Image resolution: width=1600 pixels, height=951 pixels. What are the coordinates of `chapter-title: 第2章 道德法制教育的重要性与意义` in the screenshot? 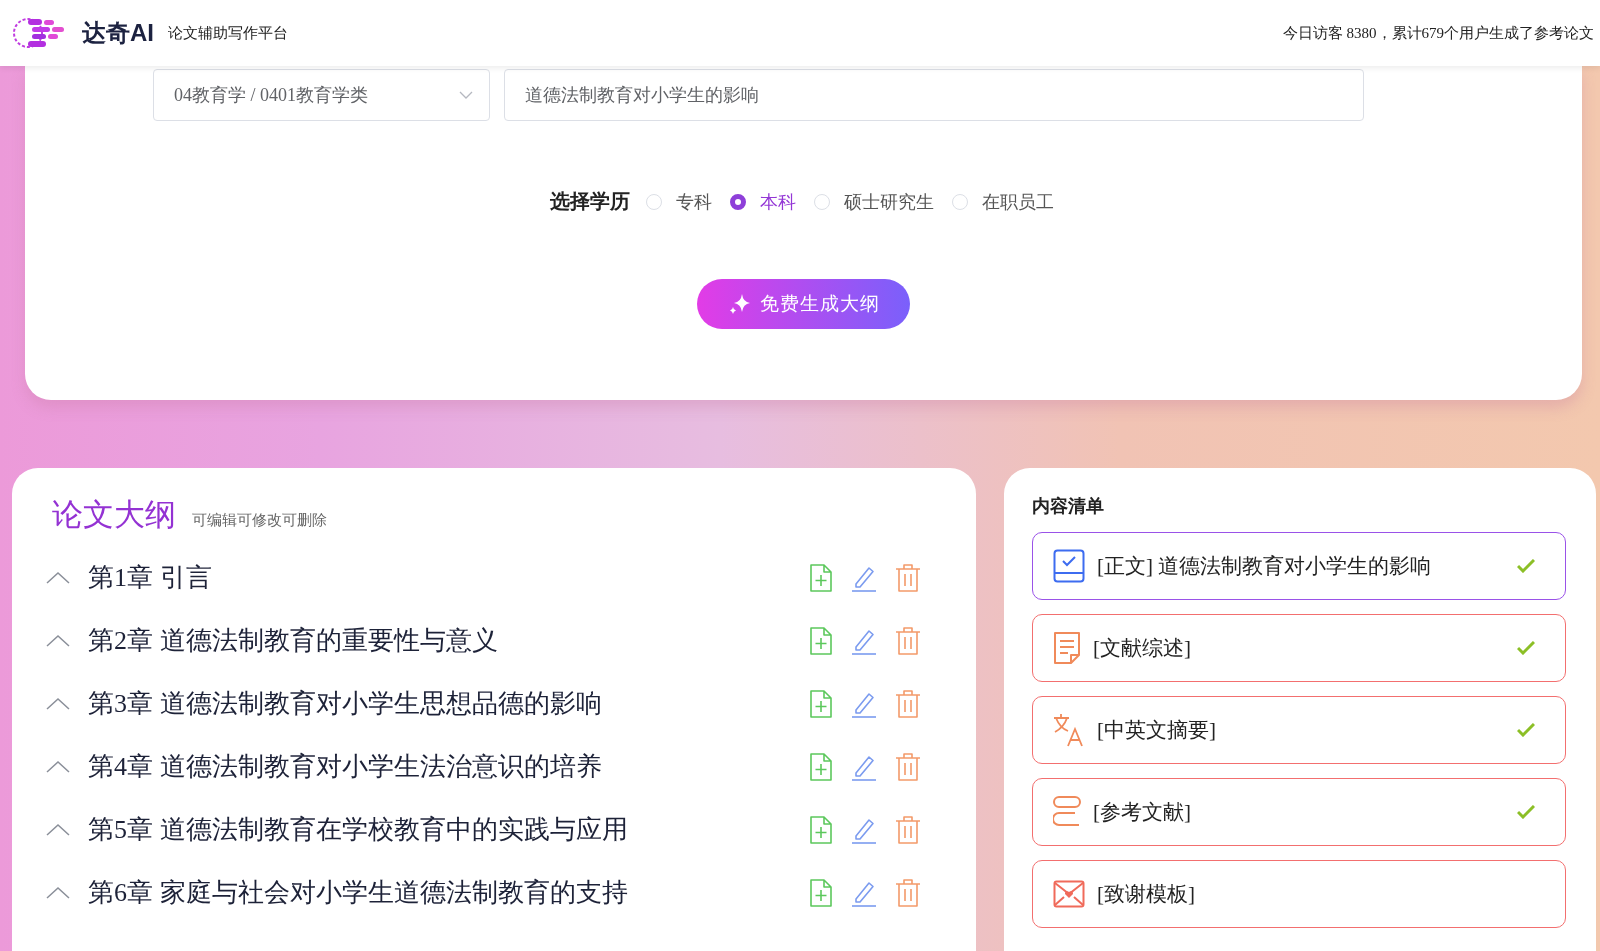 It's located at (448, 640).